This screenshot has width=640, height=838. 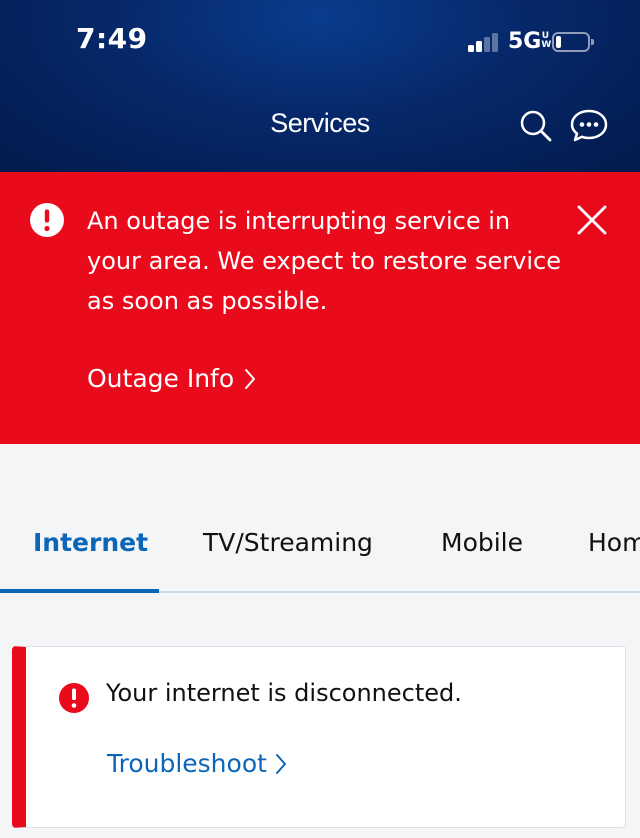 I want to click on disconnected-message: Your internet is disconnected., so click(x=284, y=693).